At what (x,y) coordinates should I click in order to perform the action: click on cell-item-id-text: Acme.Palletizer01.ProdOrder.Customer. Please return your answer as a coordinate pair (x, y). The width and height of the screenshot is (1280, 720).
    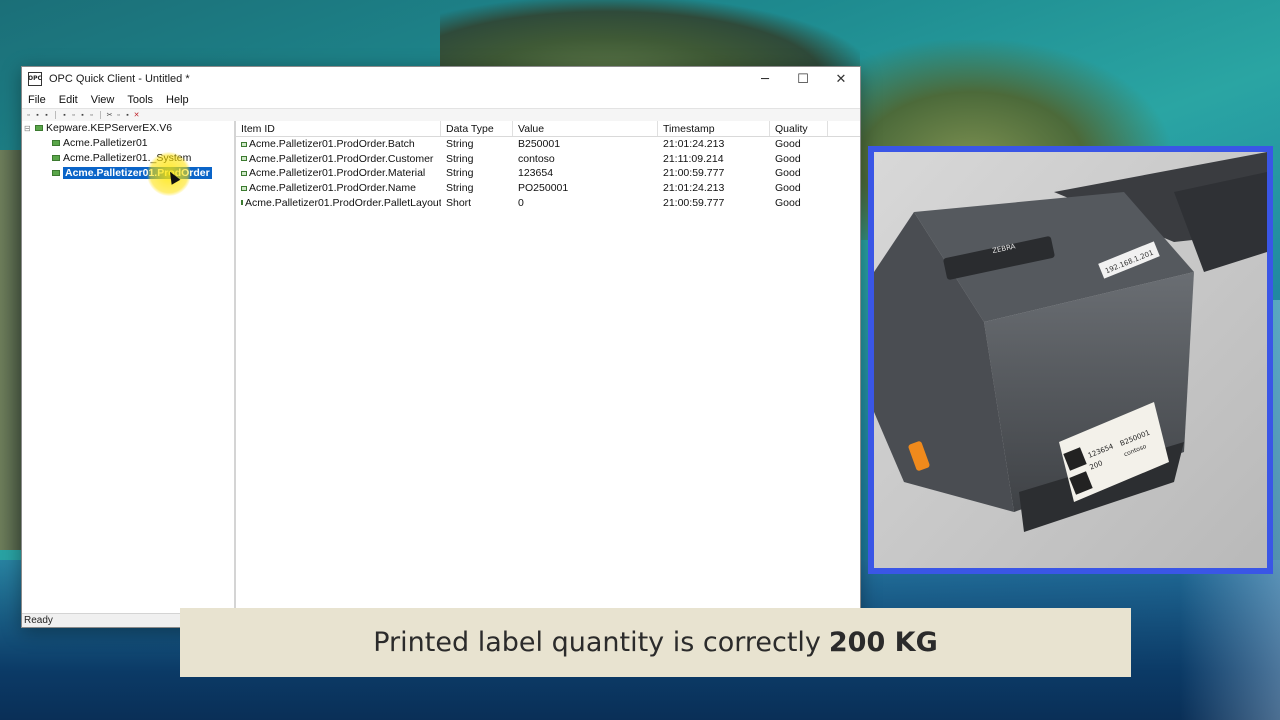
    Looking at the image, I should click on (341, 158).